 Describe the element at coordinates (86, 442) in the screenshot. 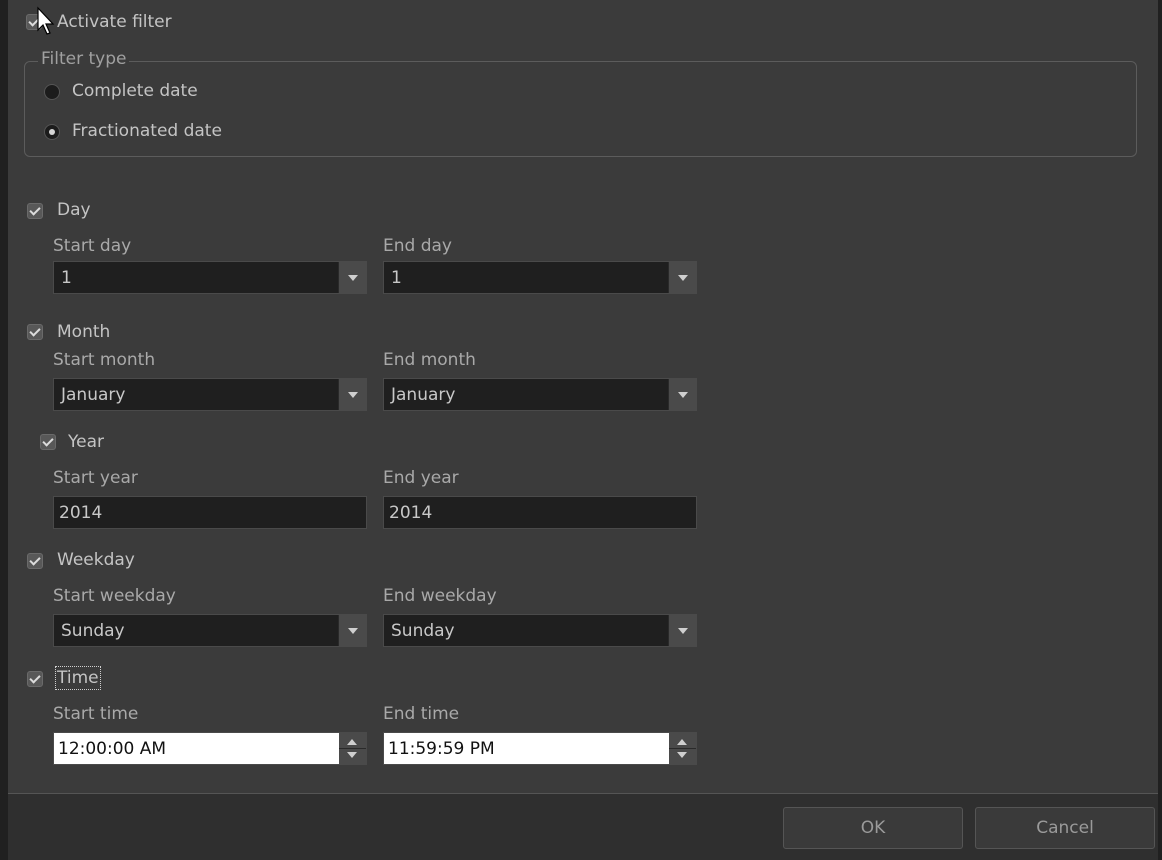

I see `year-label: Year` at that location.